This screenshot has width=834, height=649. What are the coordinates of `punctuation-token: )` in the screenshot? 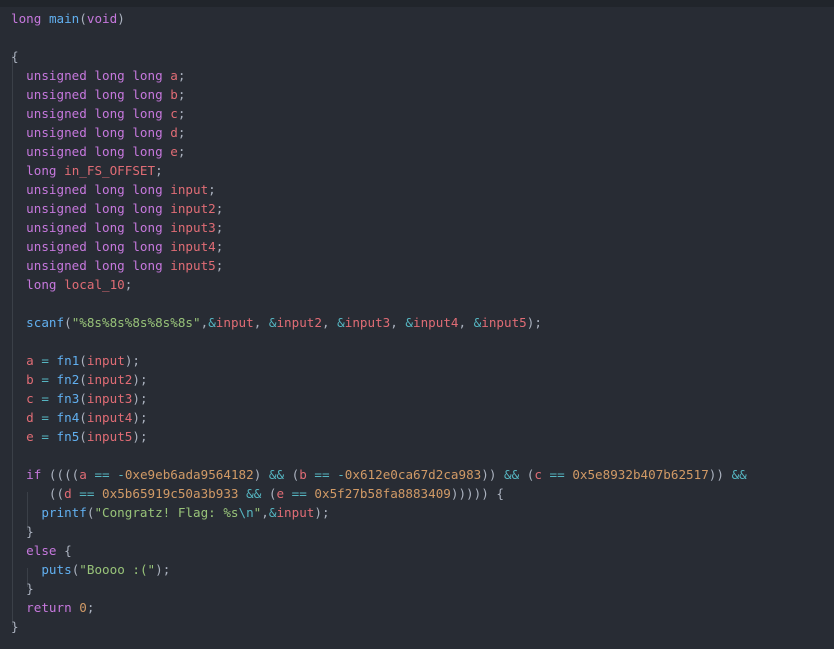 It's located at (121, 18).